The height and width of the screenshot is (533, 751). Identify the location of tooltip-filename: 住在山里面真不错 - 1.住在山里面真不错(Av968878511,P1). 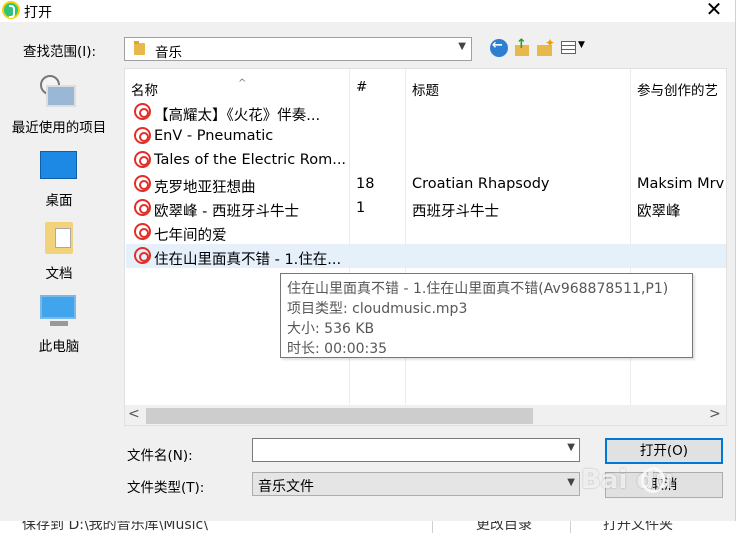
(478, 289).